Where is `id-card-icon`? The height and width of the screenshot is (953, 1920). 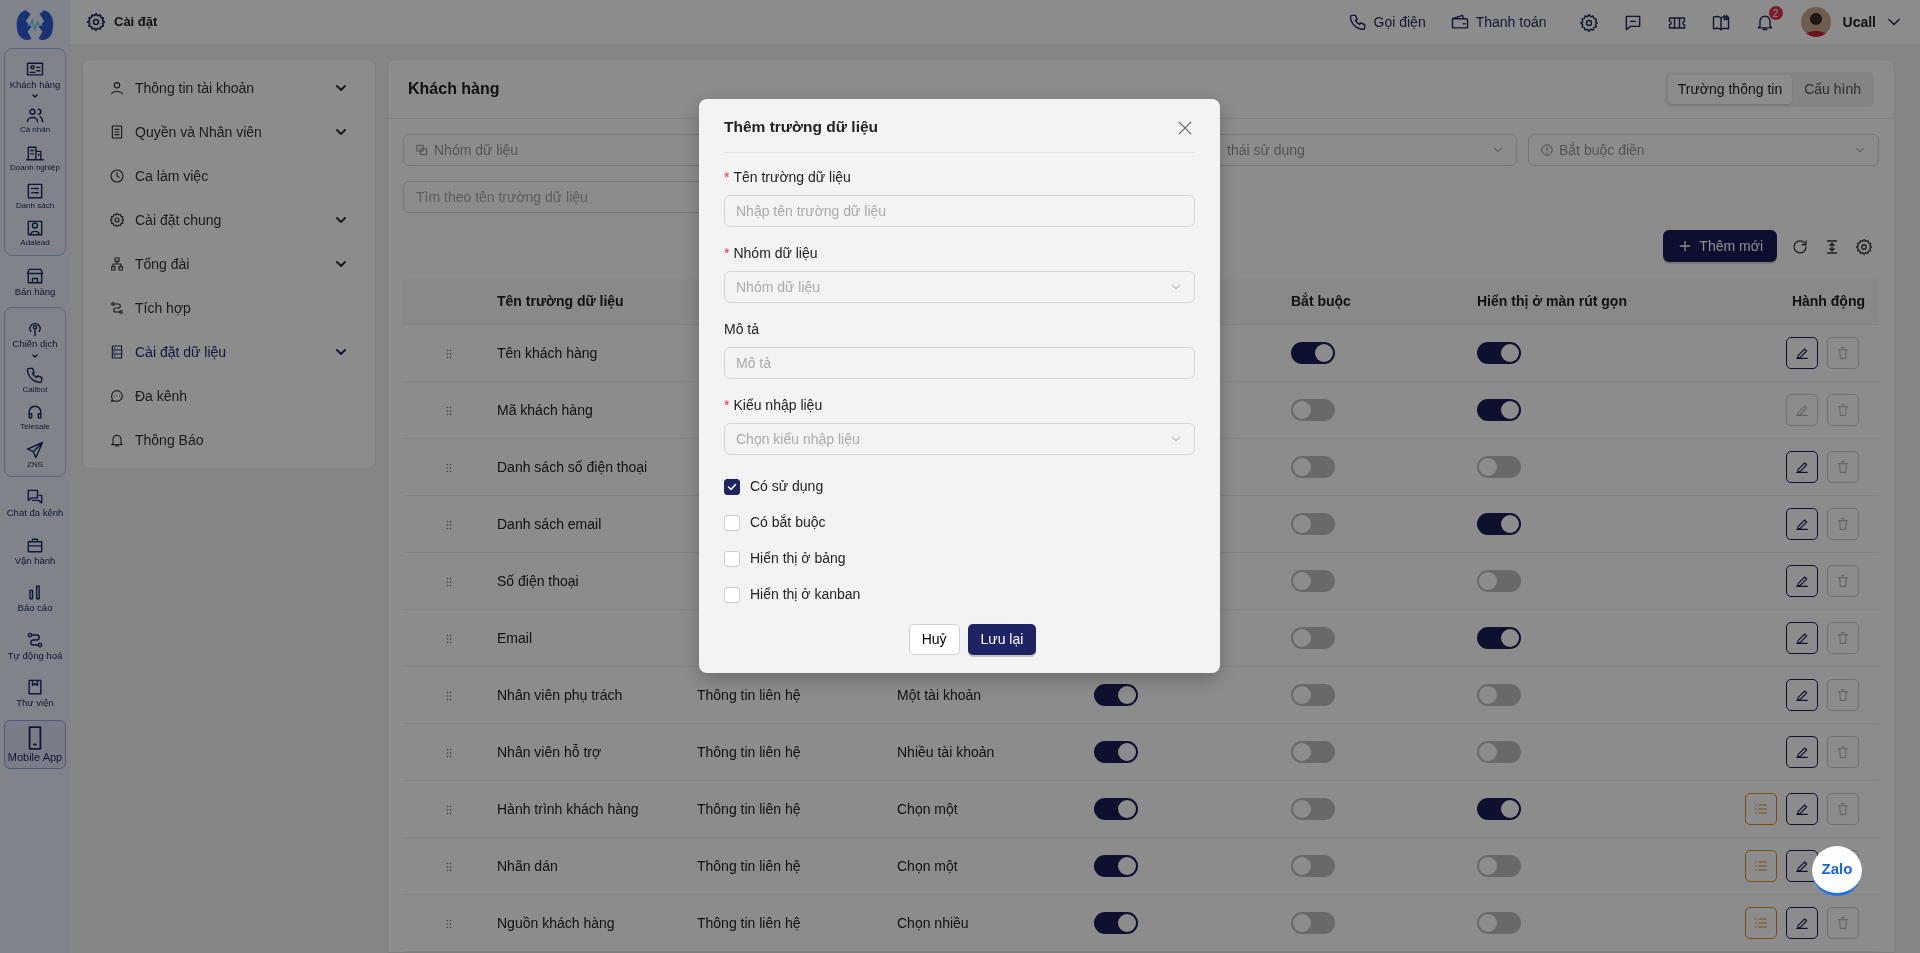
id-card-icon is located at coordinates (35, 69).